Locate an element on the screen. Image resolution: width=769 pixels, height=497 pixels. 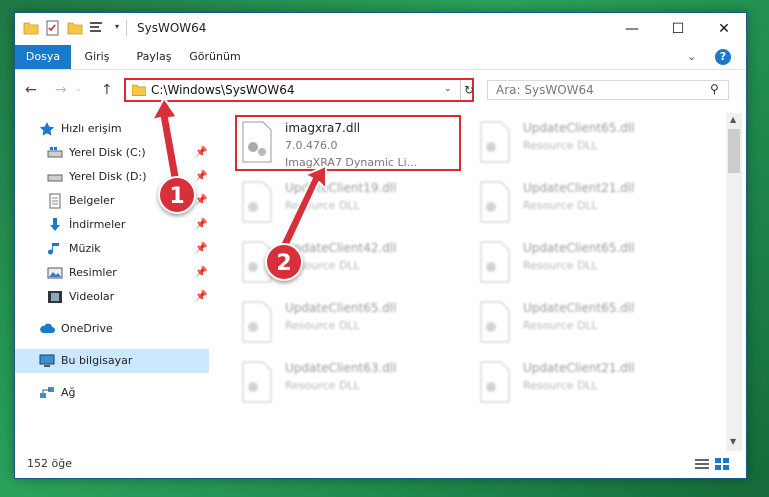
star-icon is located at coordinates (47, 129).